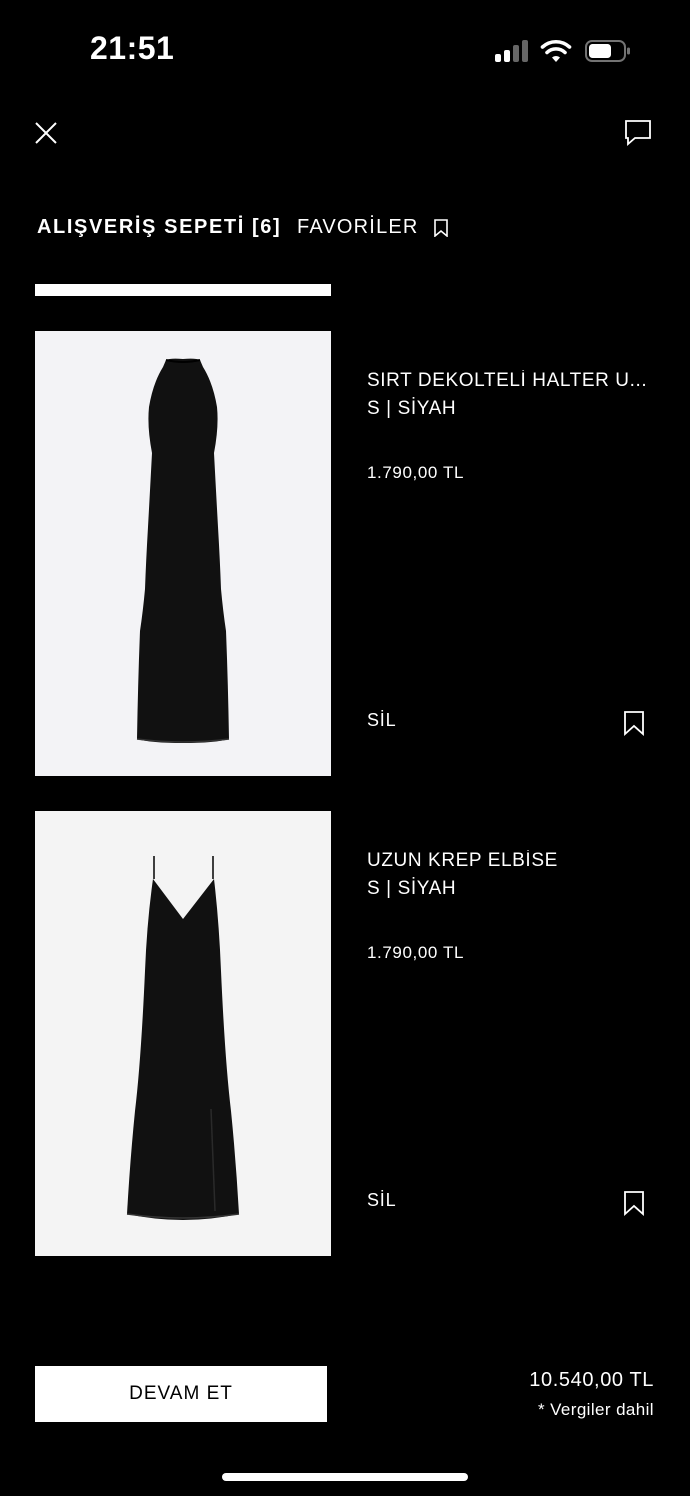 The height and width of the screenshot is (1496, 690). What do you see at coordinates (132, 48) in the screenshot?
I see `status-time: 21:51` at bounding box center [132, 48].